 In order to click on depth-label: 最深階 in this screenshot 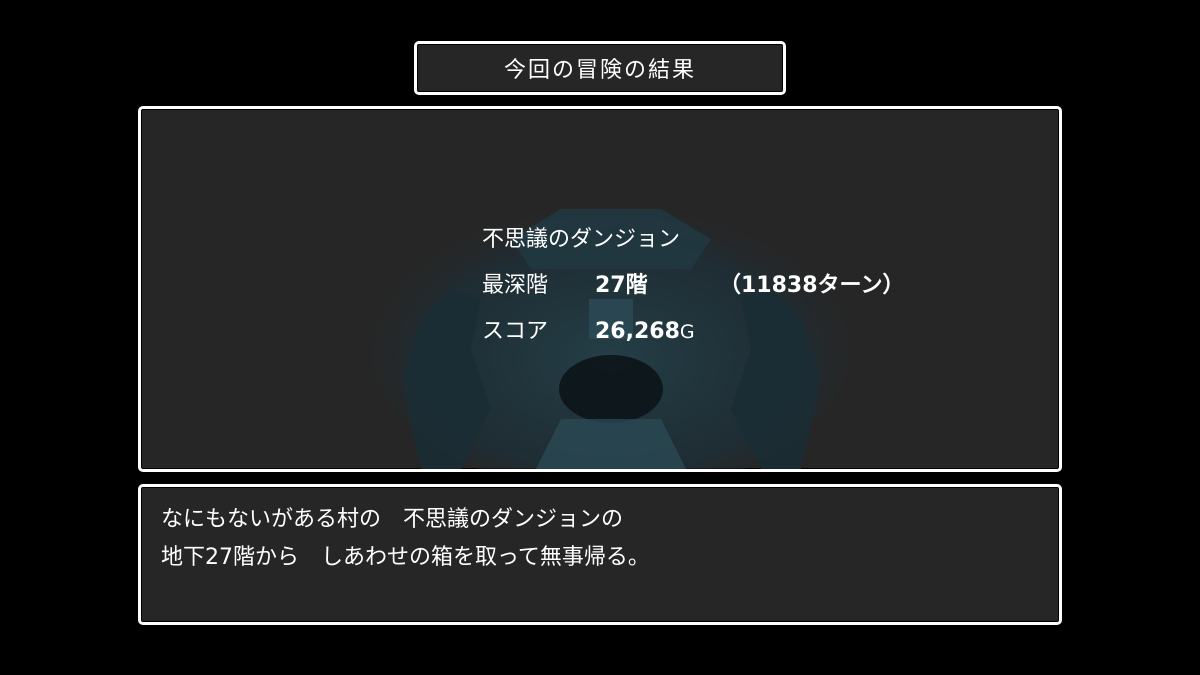, I will do `click(515, 285)`.